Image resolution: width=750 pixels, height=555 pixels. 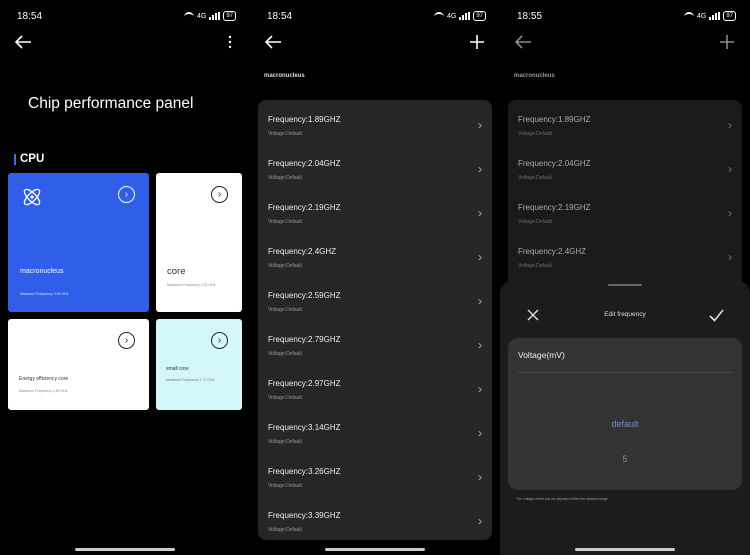 What do you see at coordinates (554, 163) in the screenshot?
I see `frequency-label: Frequency:2.04GHZ` at bounding box center [554, 163].